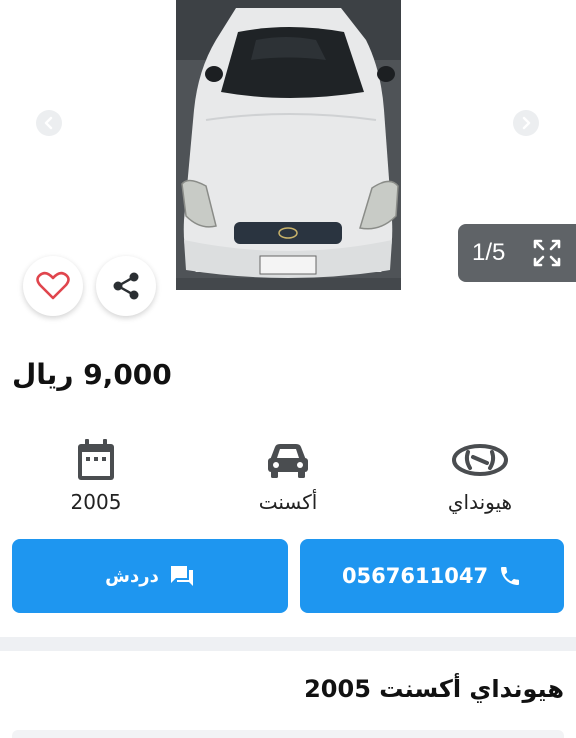 The image size is (576, 738). I want to click on next-image-button, so click(526, 123).